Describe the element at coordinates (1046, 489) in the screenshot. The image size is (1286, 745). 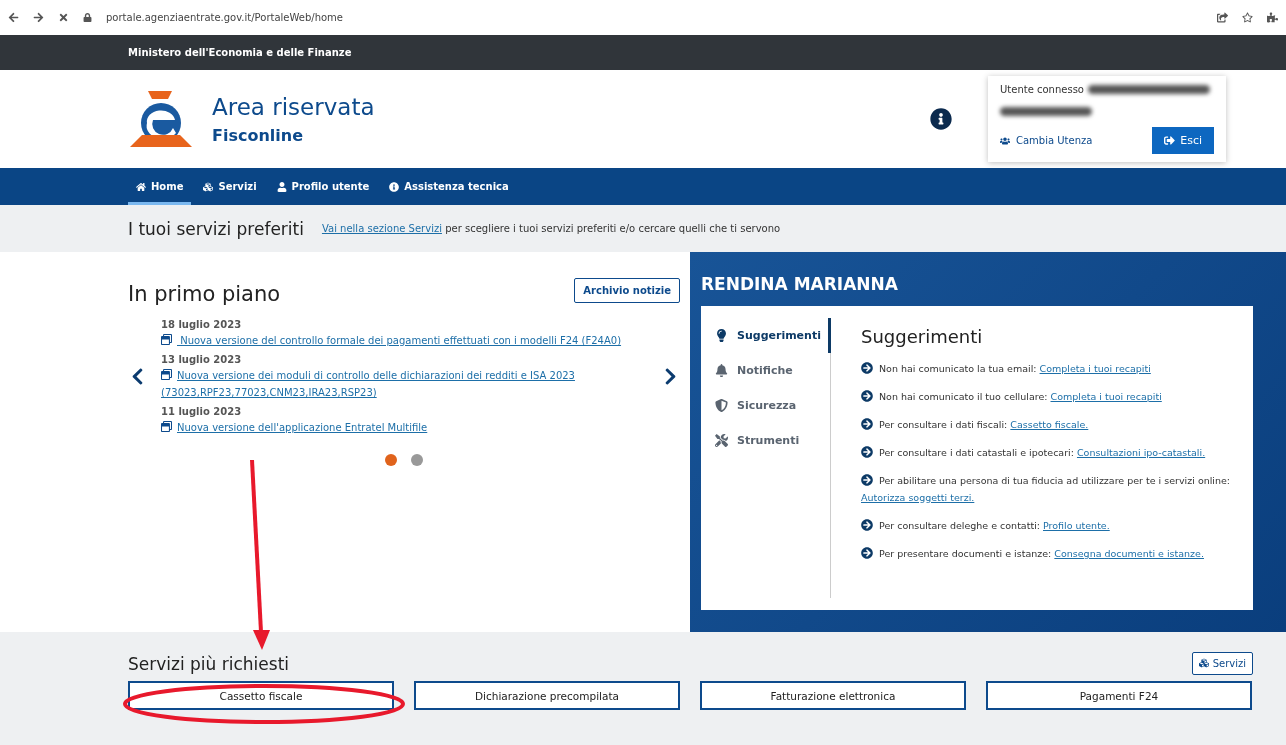
I see `suggestion-text: Per abilitare una persona di tua fiducia ad utilizzare per te i servizi online: Autorizza soggetti terzi.` at that location.